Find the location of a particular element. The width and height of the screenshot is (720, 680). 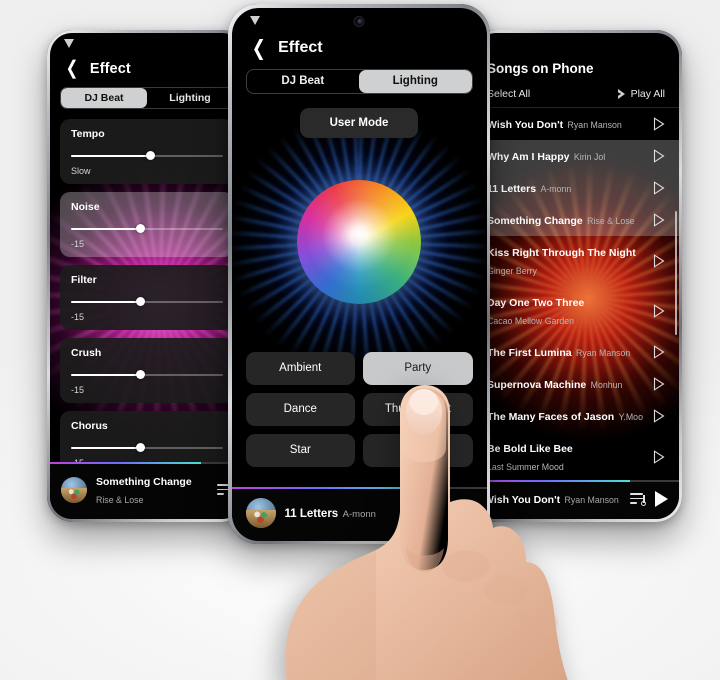

center-effect-tabs: DJ Beat Lighting is located at coordinates (359, 81).